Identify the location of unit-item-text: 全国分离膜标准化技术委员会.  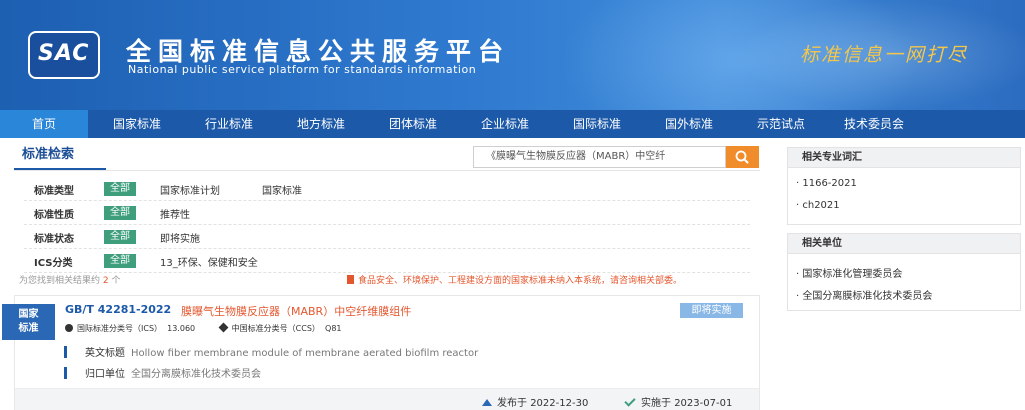
(867, 296).